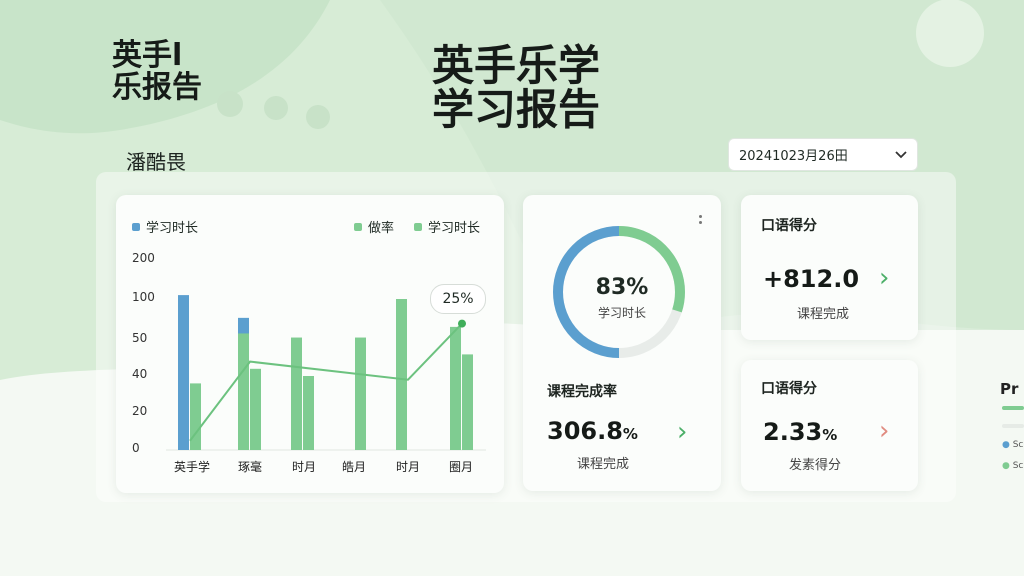  Describe the element at coordinates (353, 467) in the screenshot. I see `x-tick-4: 皓月` at that location.